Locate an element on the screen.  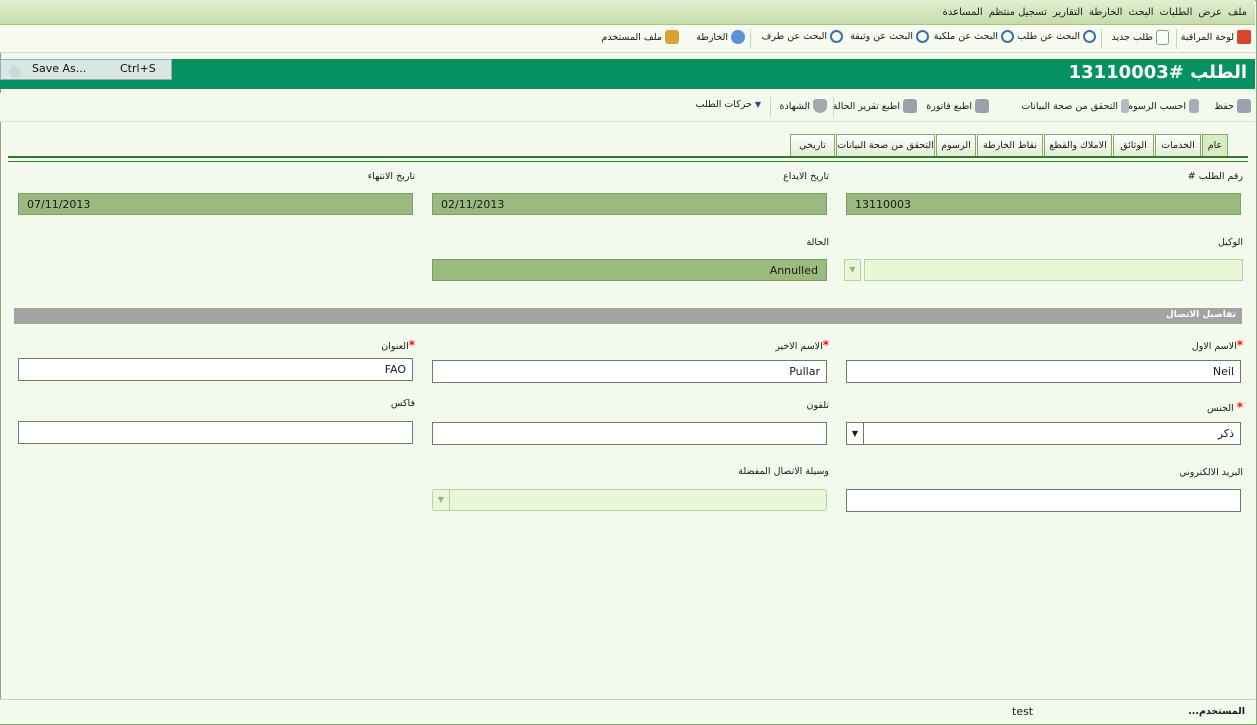
calc-fees-button: احسب الرسوم is located at coordinates (1163, 106).